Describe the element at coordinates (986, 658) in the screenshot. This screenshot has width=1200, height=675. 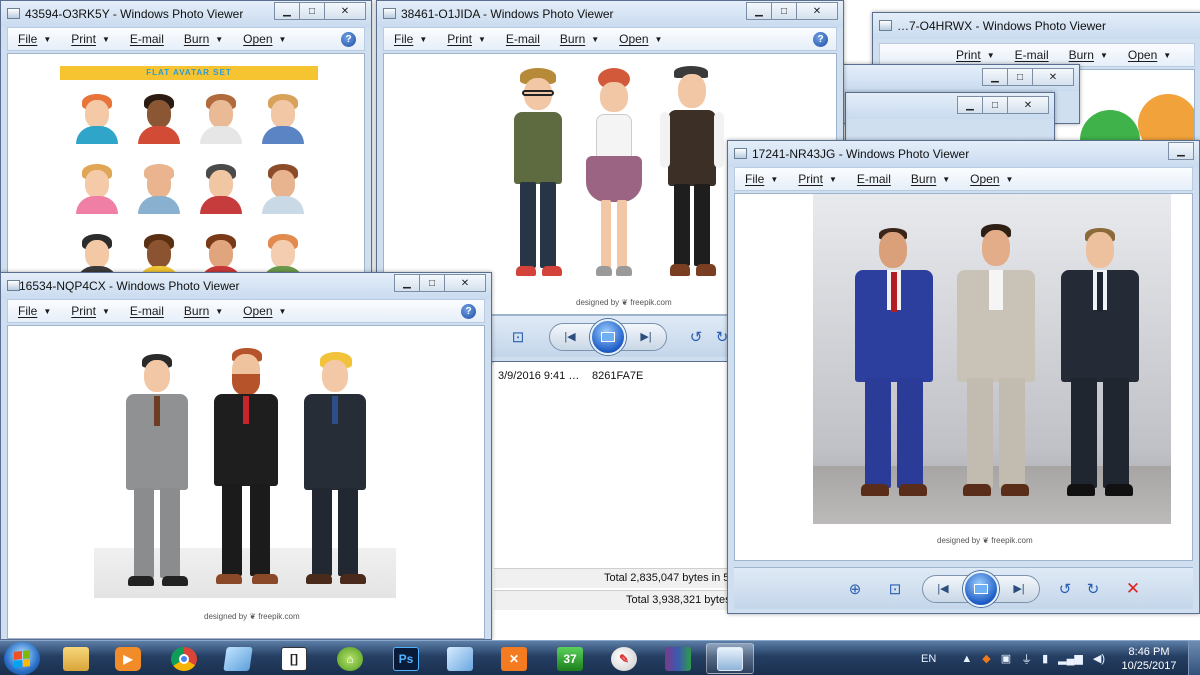
I see `avast-icon: ◆` at that location.